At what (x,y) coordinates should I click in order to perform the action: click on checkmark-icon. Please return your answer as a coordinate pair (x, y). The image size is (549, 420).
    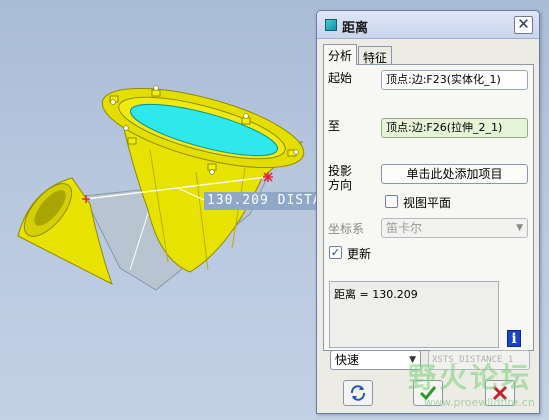
    Looking at the image, I should click on (428, 393).